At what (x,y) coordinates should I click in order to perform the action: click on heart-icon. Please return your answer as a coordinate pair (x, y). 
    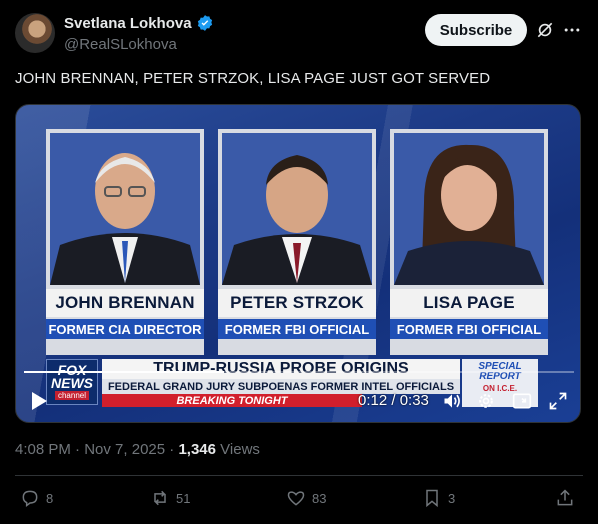
    Looking at the image, I should click on (296, 498).